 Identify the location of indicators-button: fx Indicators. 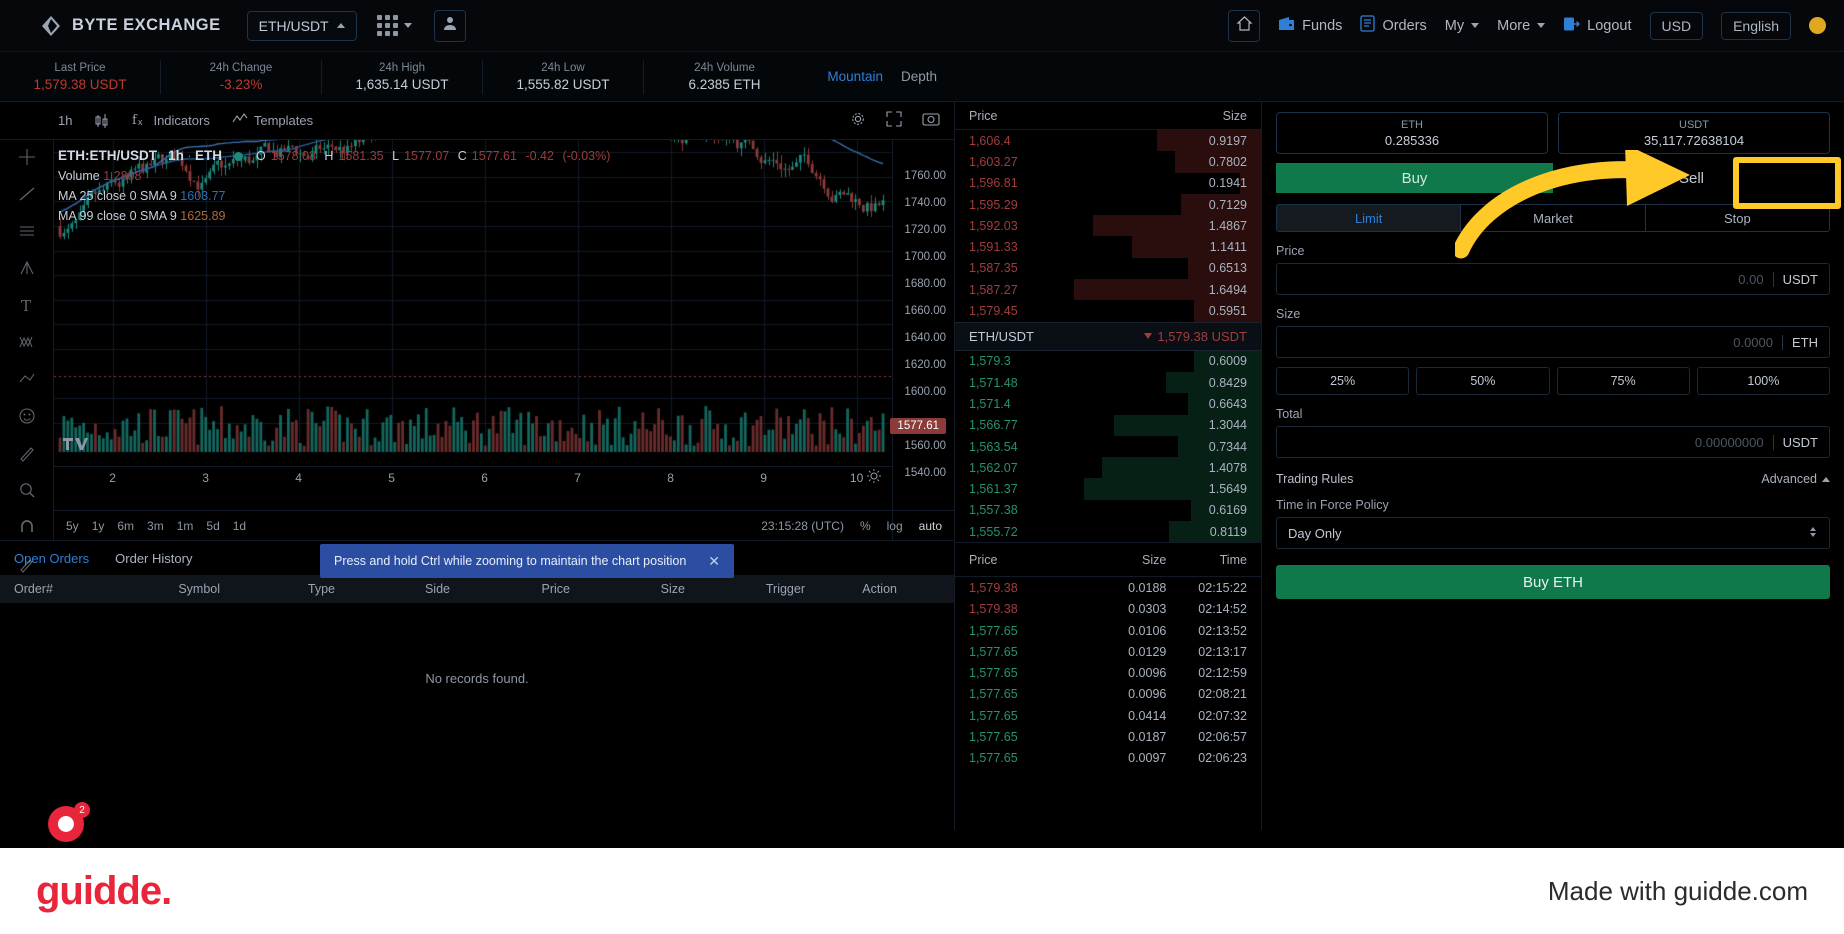
(170, 121).